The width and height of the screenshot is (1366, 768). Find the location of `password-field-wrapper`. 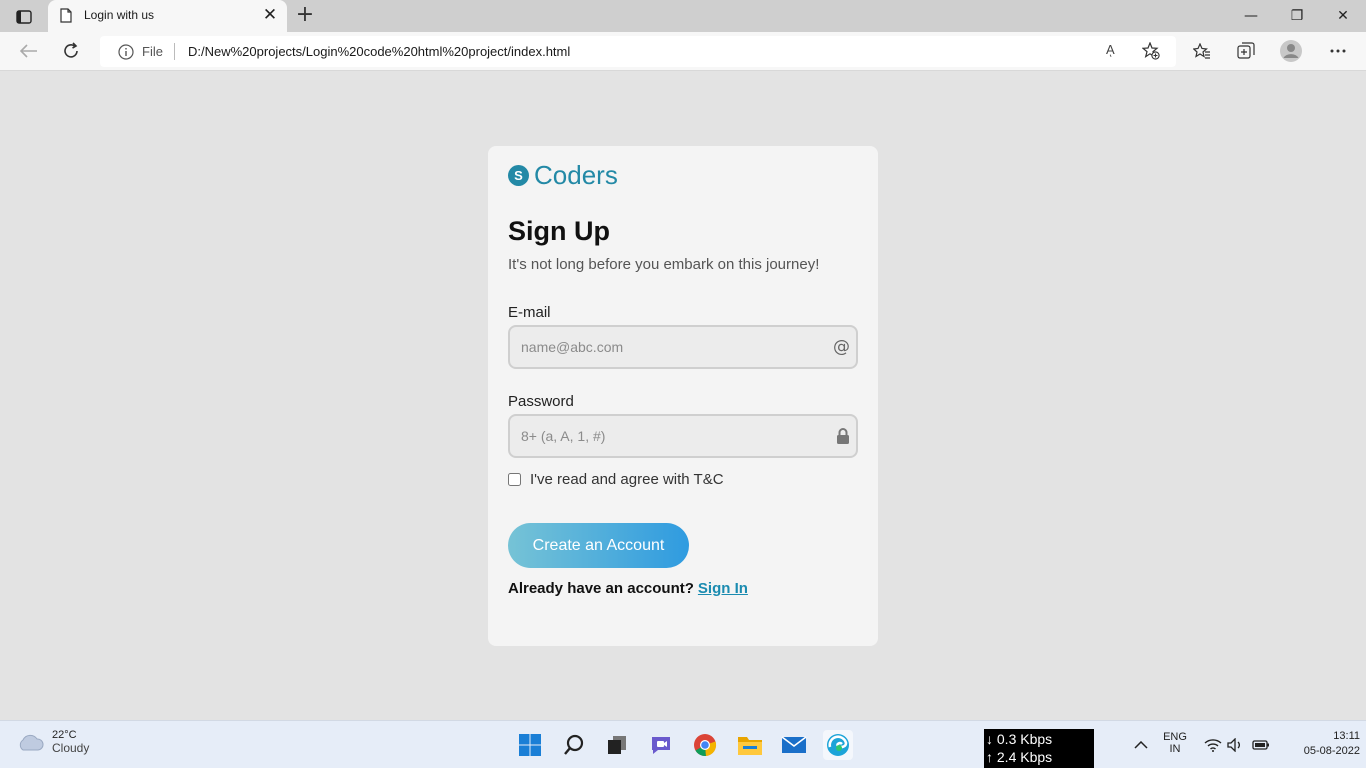

password-field-wrapper is located at coordinates (683, 436).